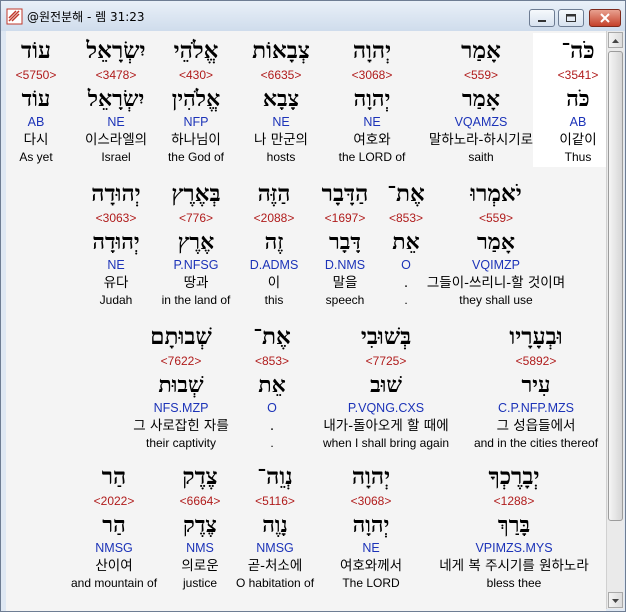 The height and width of the screenshot is (612, 626). I want to click on hebrew-lemma: שְׁבוּת, so click(181, 385).